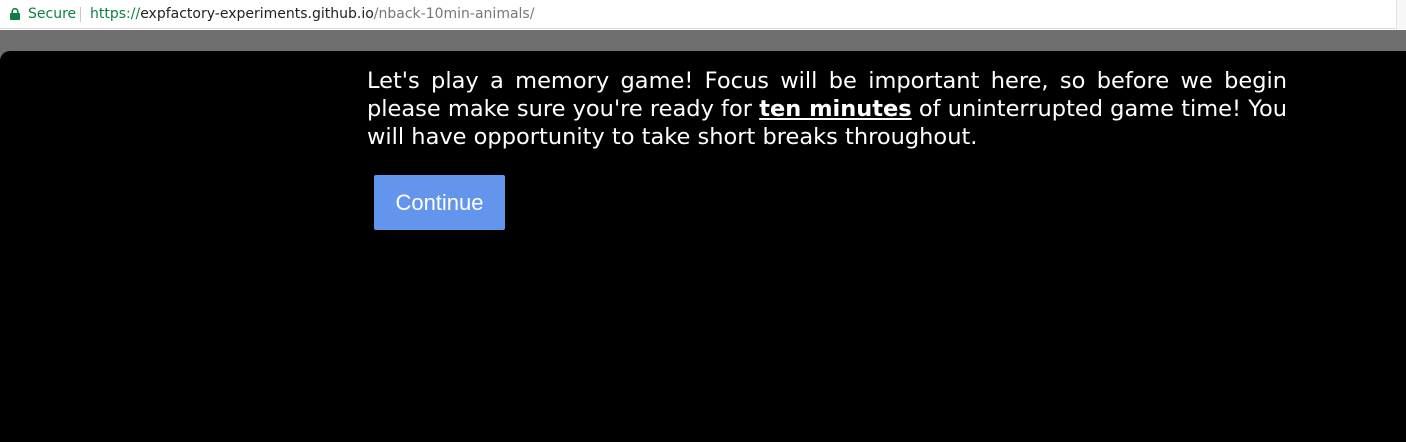 This screenshot has height=442, width=1406. What do you see at coordinates (1401, 14) in the screenshot?
I see `address-bar-edge` at bounding box center [1401, 14].